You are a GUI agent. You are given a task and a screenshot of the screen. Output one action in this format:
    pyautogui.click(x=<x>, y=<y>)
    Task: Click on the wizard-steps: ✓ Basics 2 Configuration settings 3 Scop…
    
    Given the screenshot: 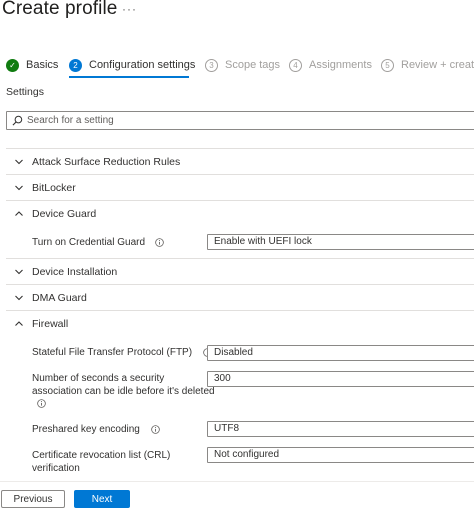 What is the action you would take?
    pyautogui.click(x=237, y=66)
    